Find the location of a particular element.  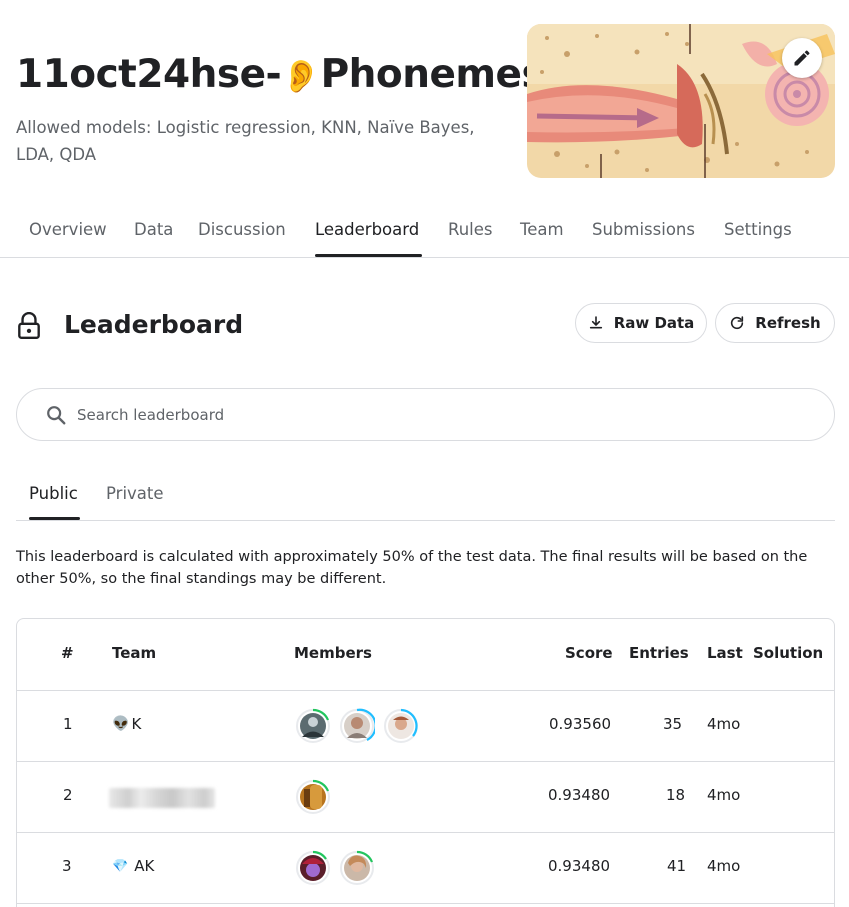

raw-data-button: Raw Data is located at coordinates (641, 323).